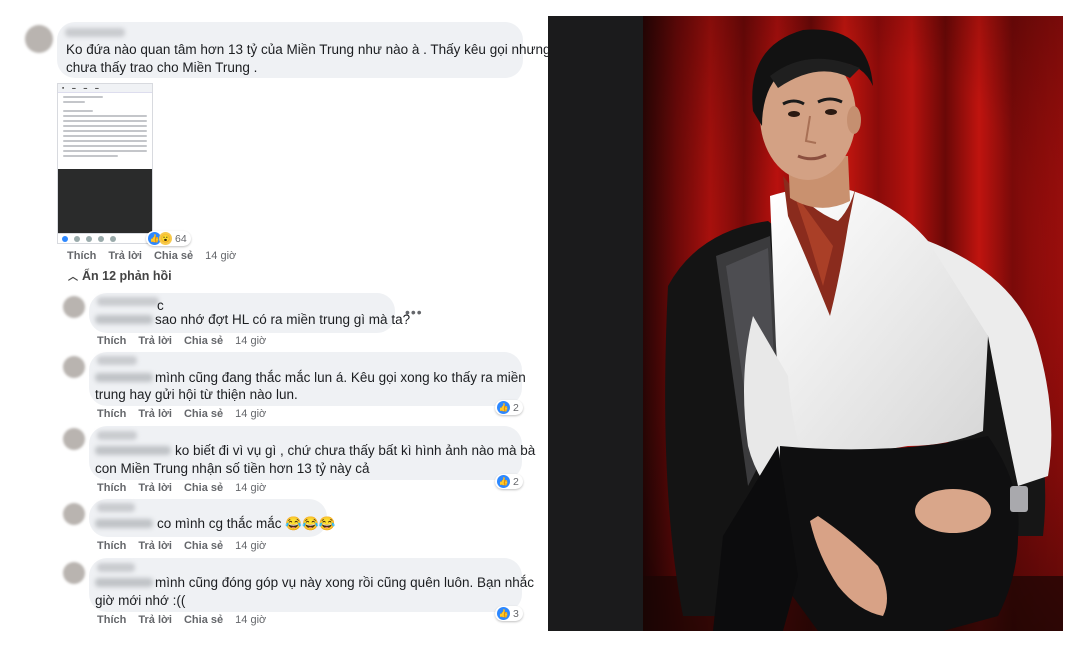 This screenshot has height=648, width=1080. Describe the element at coordinates (220, 256) in the screenshot. I see `comment-time: 14 giờ` at that location.